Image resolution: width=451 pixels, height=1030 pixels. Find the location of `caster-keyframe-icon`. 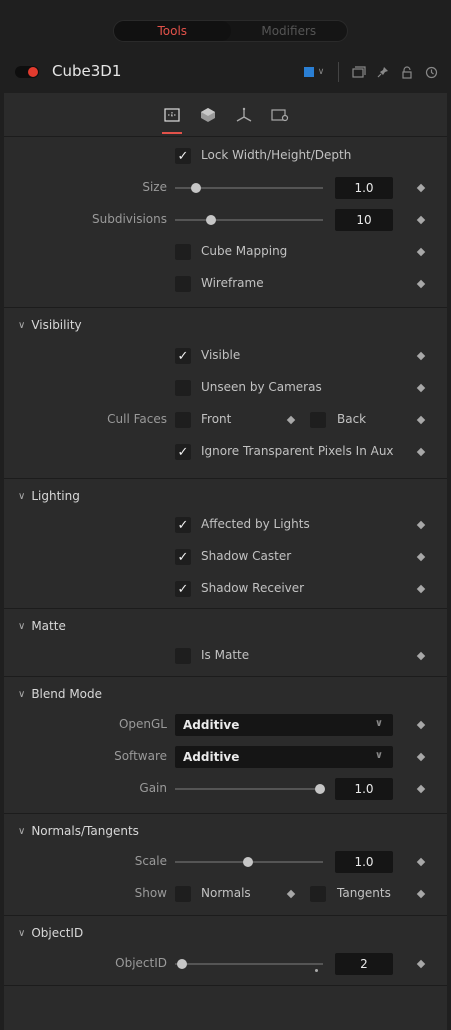

caster-keyframe-icon is located at coordinates (421, 557).